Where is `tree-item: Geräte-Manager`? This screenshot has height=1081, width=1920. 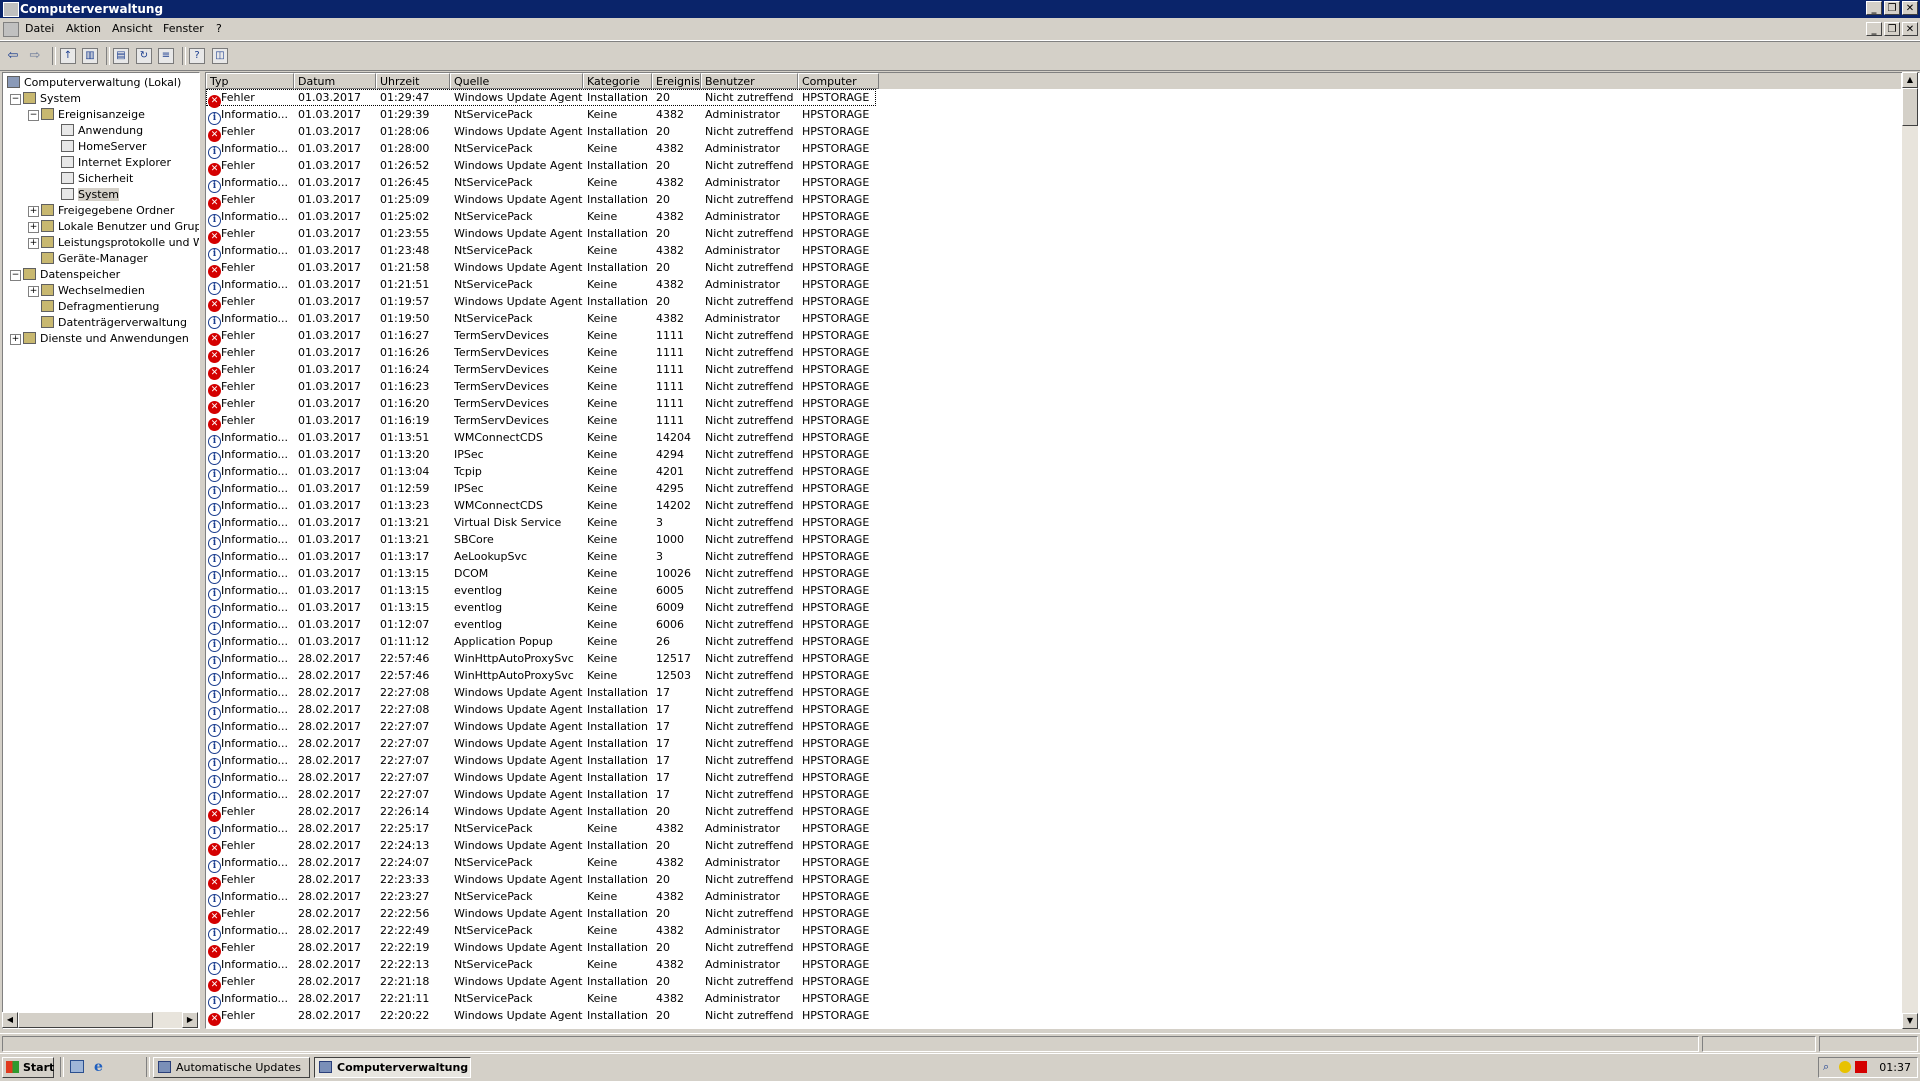
tree-item: Geräte-Manager is located at coordinates (94, 259).